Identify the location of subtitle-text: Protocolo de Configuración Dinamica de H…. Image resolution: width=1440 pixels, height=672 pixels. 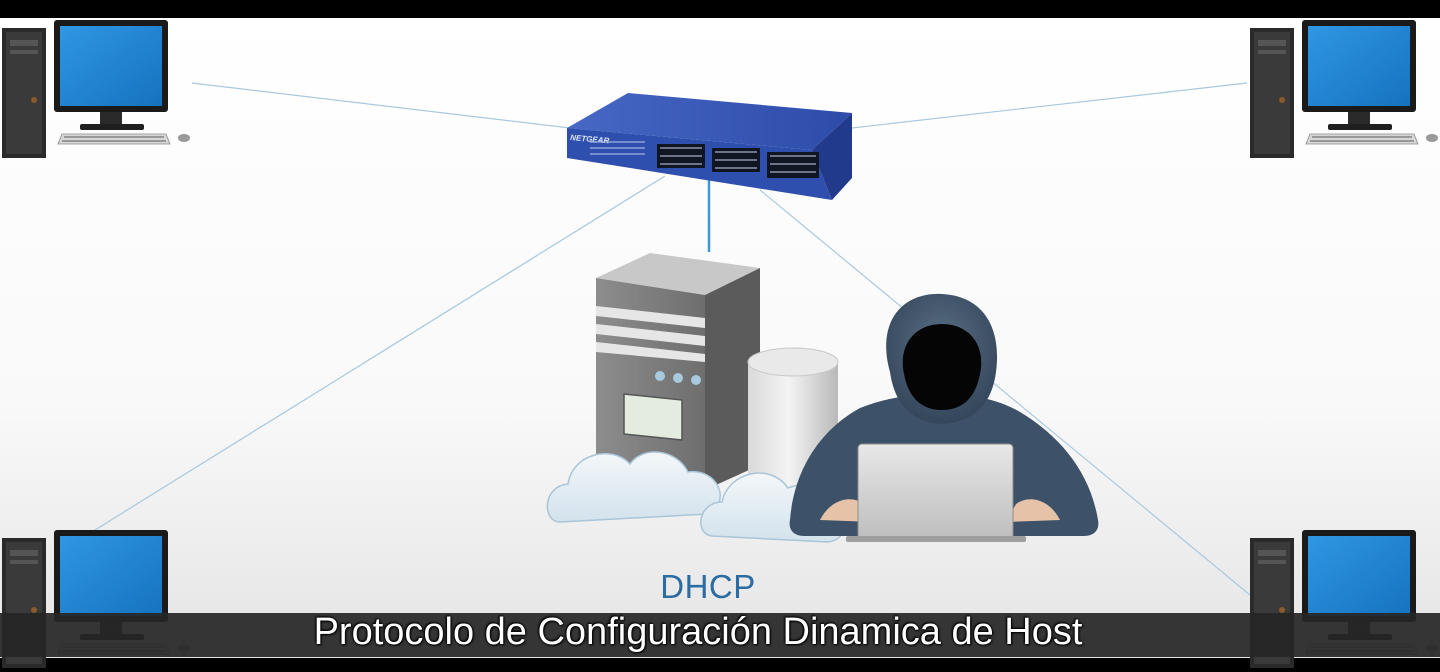
(698, 632).